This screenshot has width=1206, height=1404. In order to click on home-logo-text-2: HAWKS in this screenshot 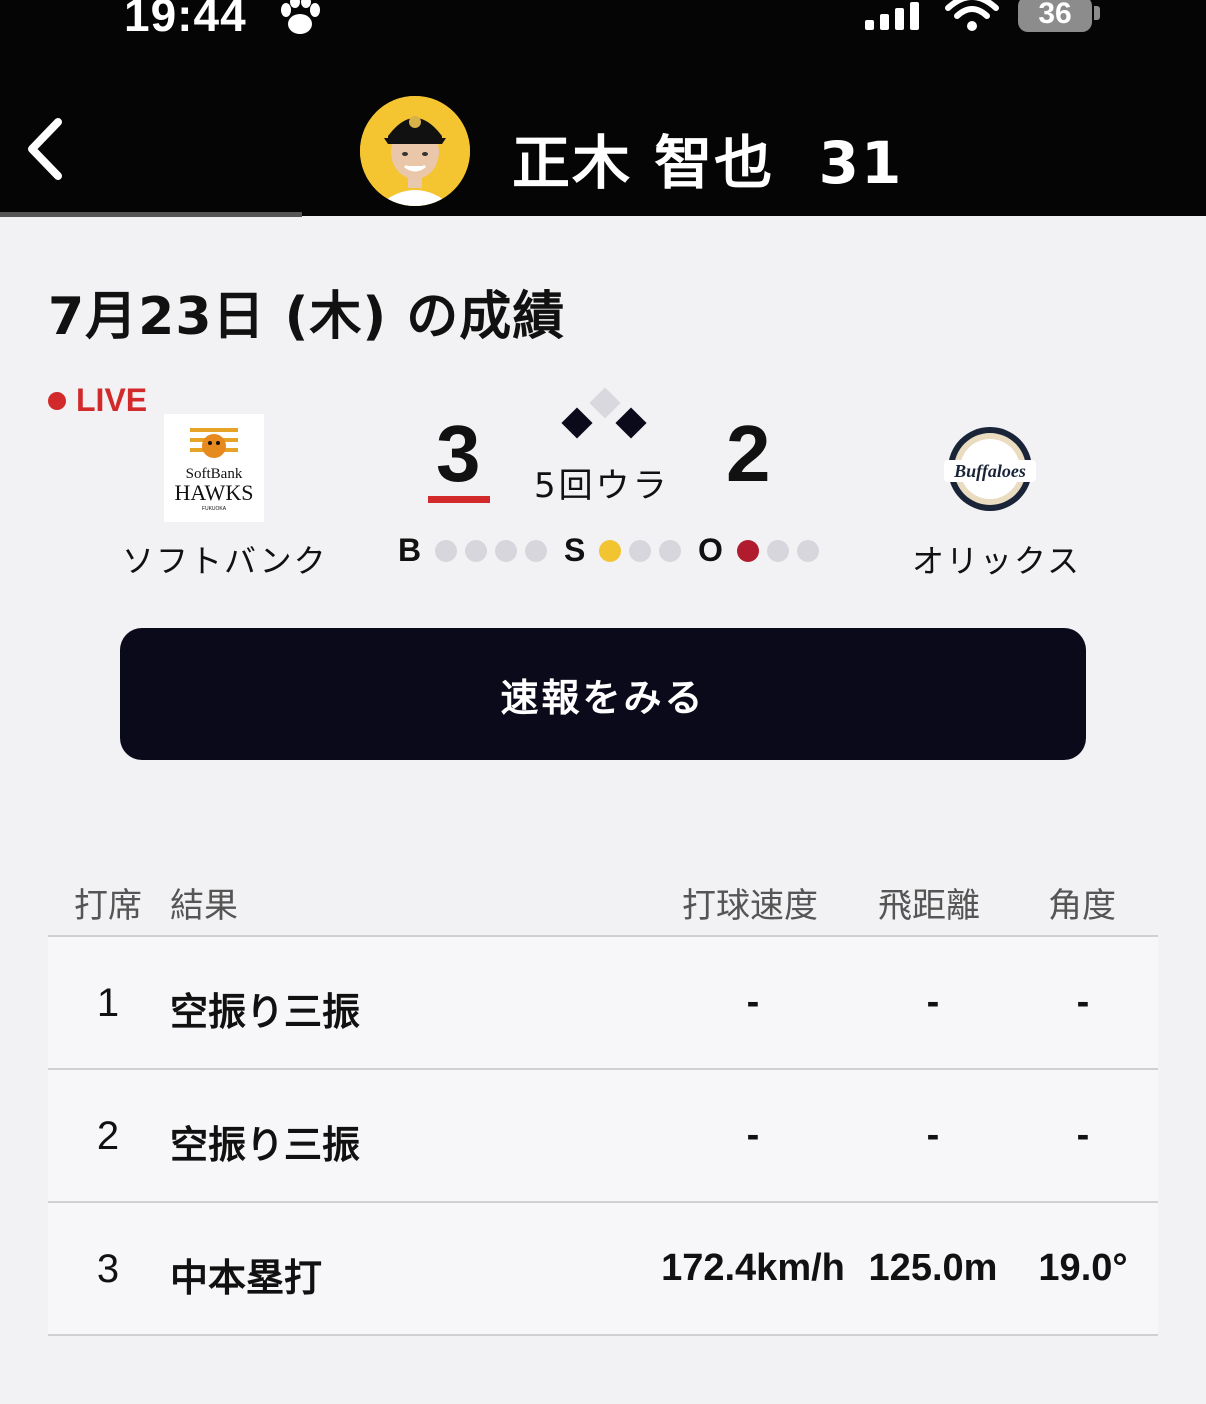, I will do `click(214, 492)`.